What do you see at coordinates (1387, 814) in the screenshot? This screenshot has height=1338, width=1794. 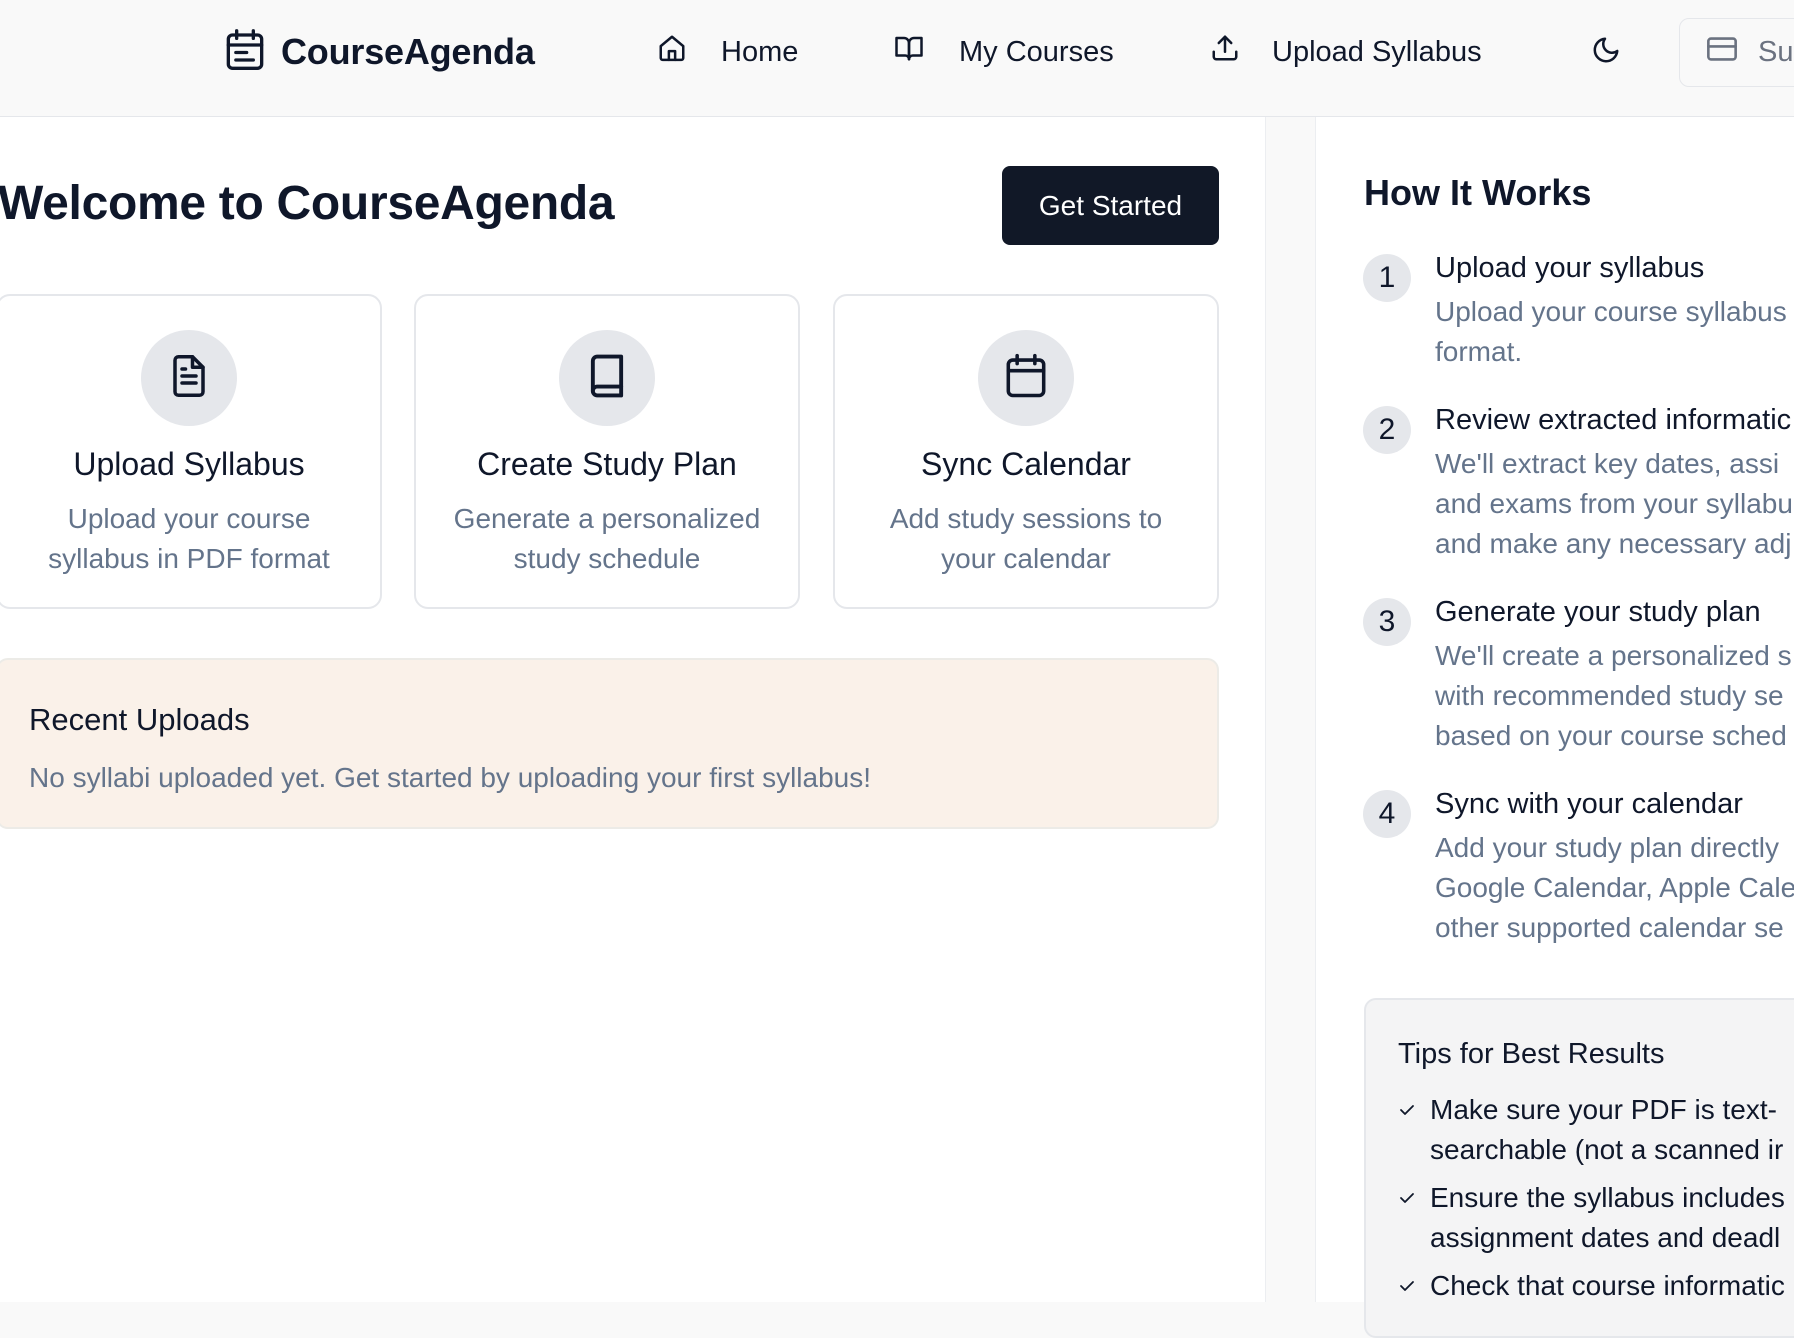 I see `step-number: 4` at bounding box center [1387, 814].